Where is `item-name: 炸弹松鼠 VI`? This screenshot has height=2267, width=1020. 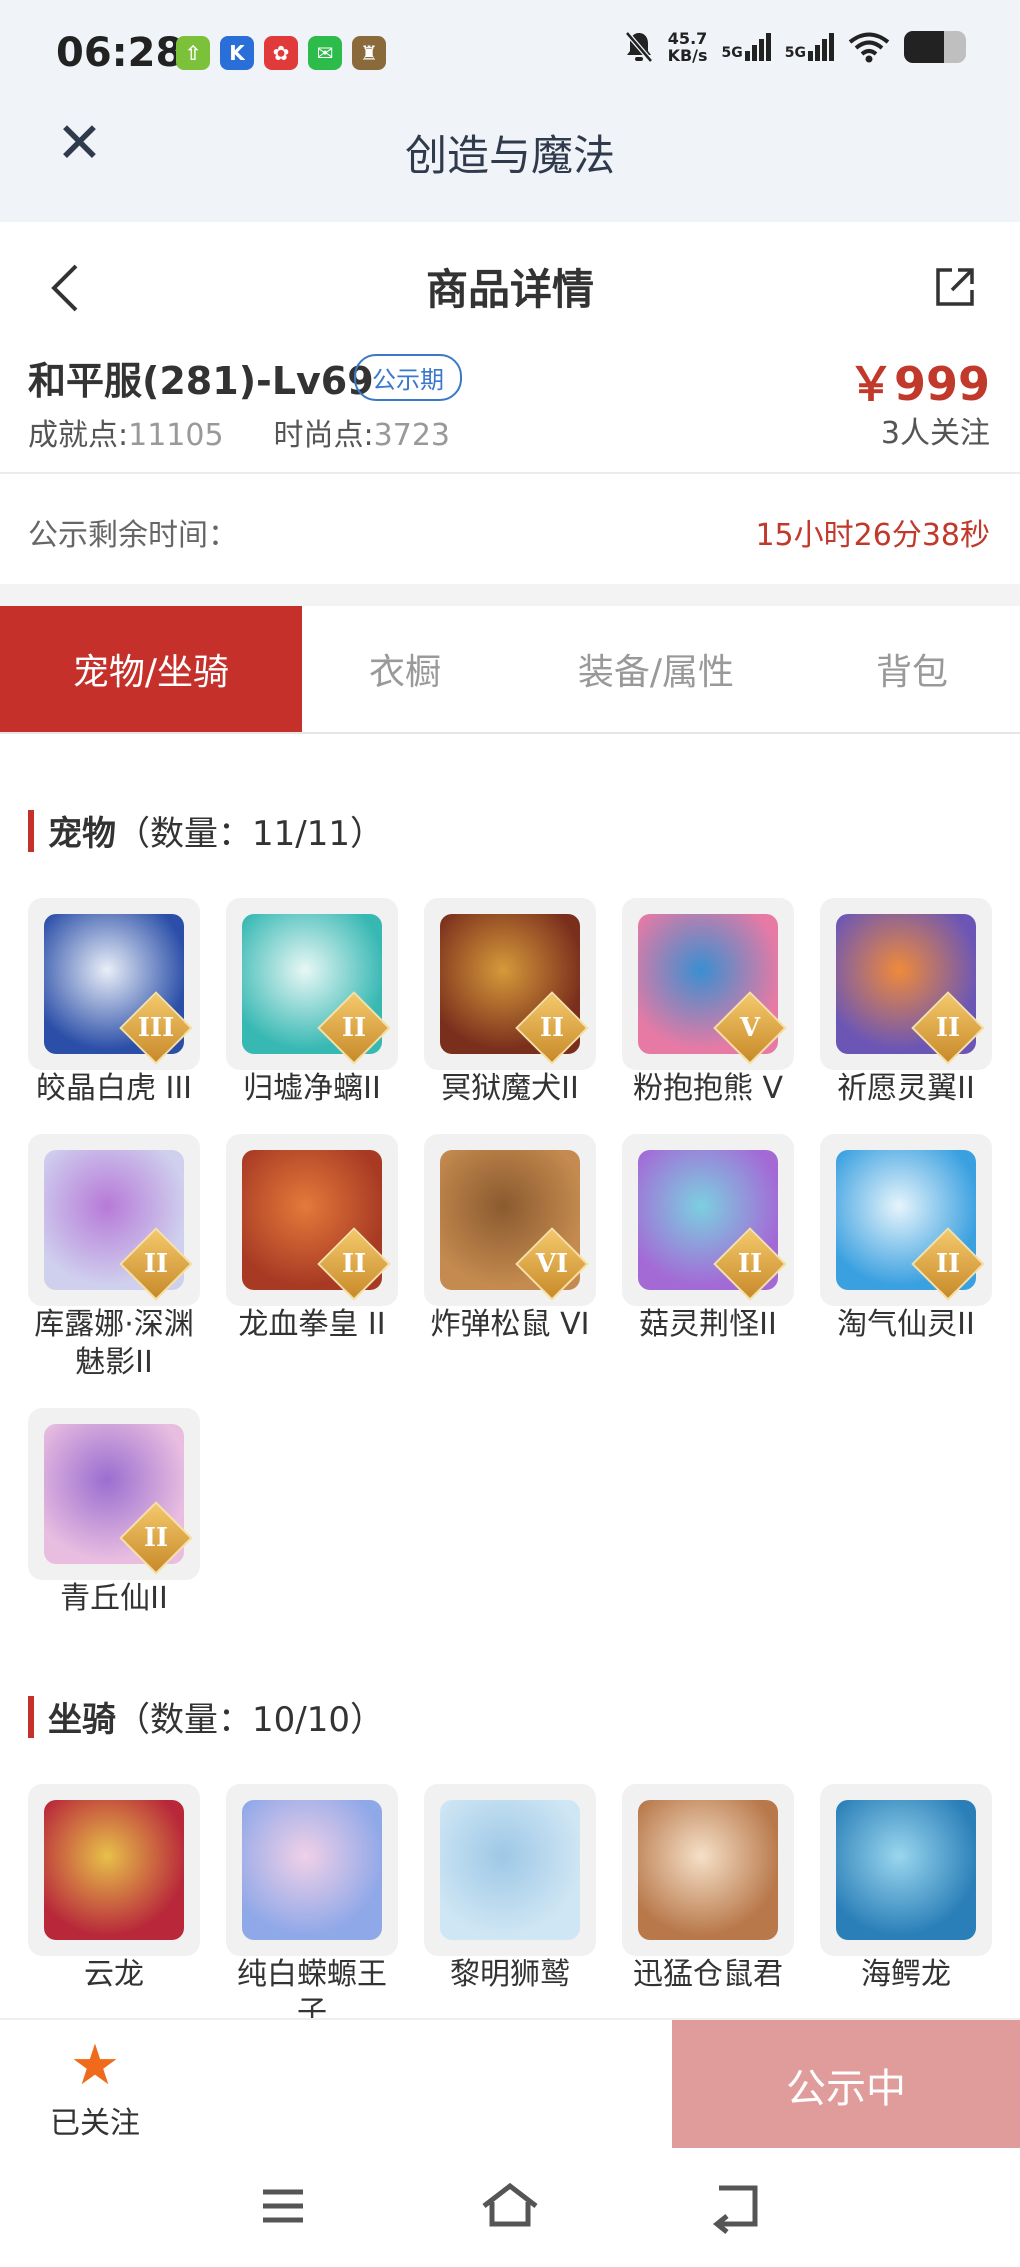
item-name: 炸弹松鼠 VI is located at coordinates (510, 1324).